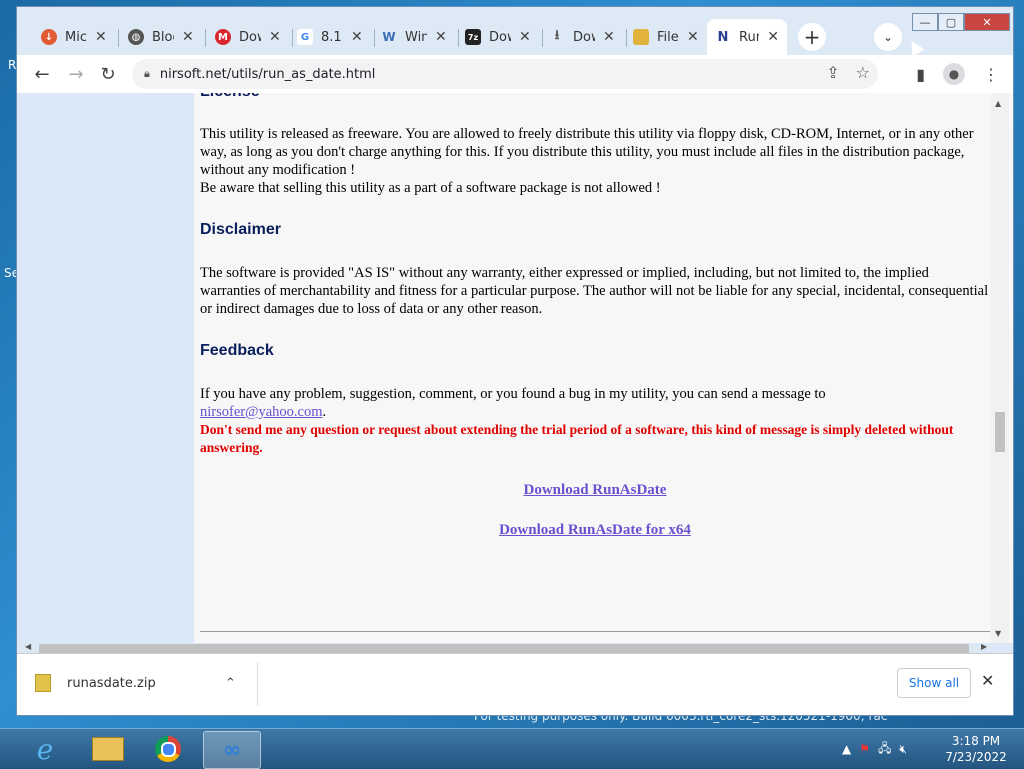 This screenshot has width=1024, height=769. What do you see at coordinates (832, 72) in the screenshot?
I see `share-icon: ⇪` at bounding box center [832, 72].